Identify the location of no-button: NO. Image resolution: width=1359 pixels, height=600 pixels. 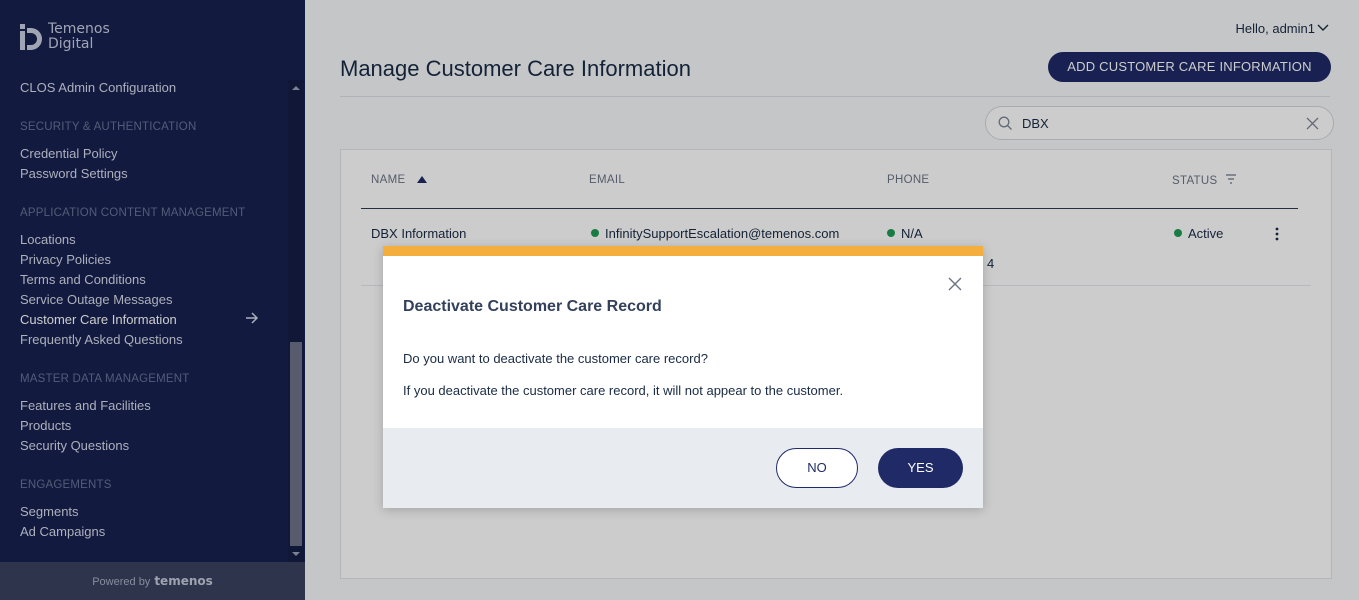
(817, 468).